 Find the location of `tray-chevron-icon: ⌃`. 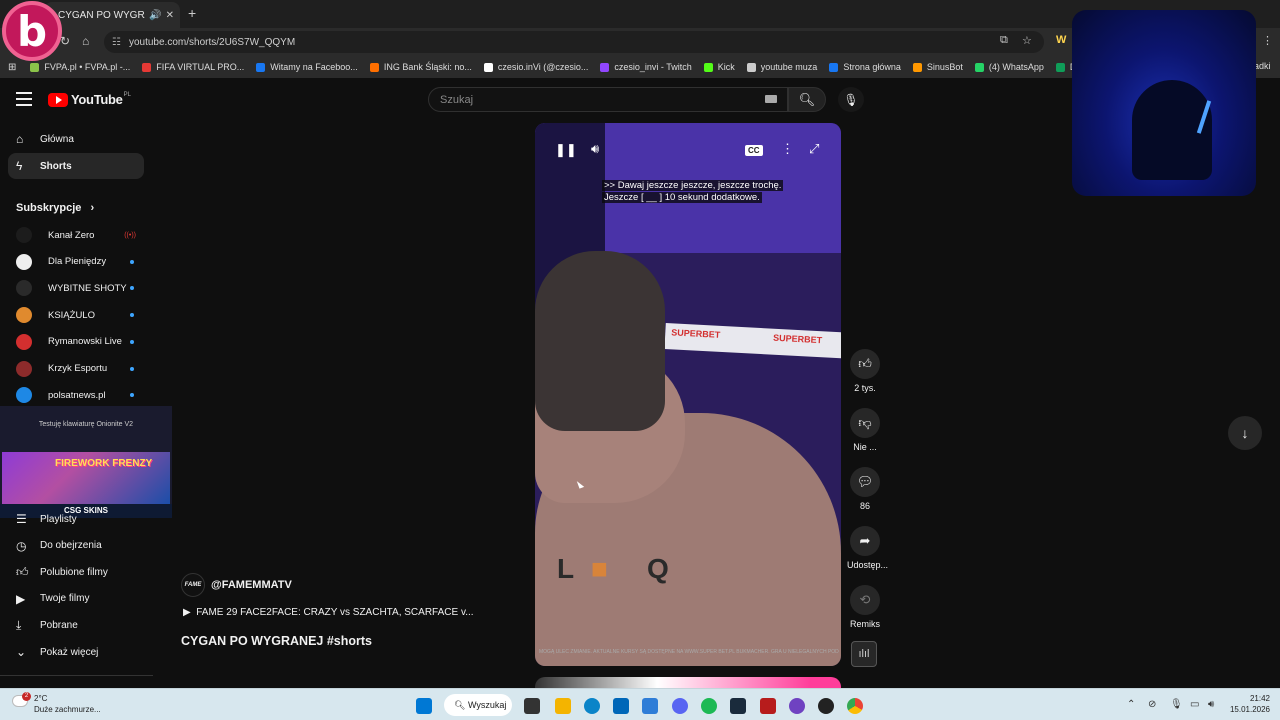

tray-chevron-icon: ⌃ is located at coordinates (1131, 704).